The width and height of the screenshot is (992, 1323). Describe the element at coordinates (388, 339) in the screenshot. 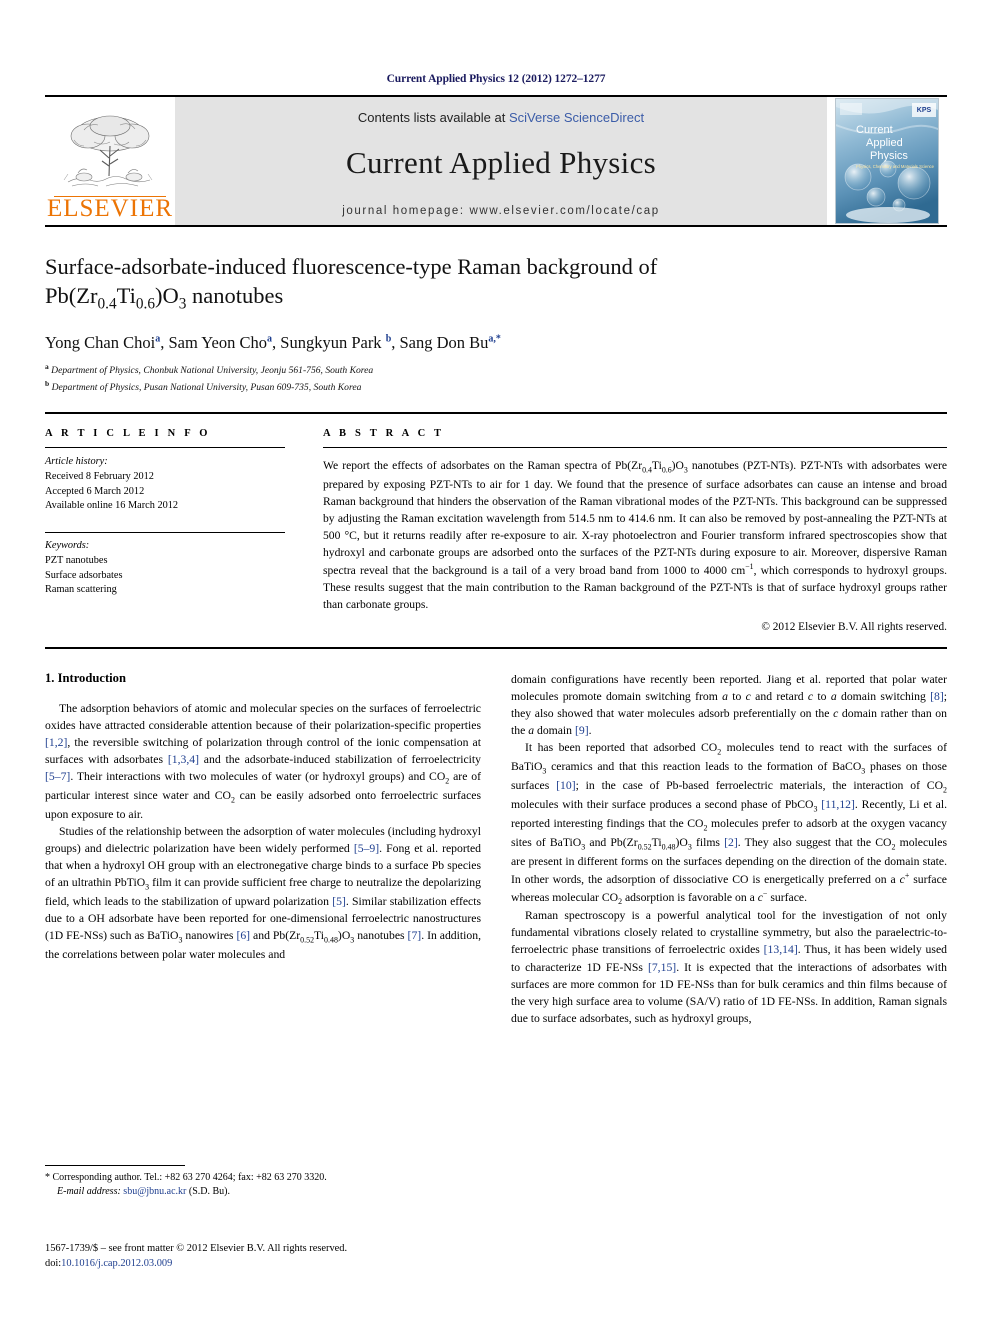

I see `author-affil-marker: b` at that location.